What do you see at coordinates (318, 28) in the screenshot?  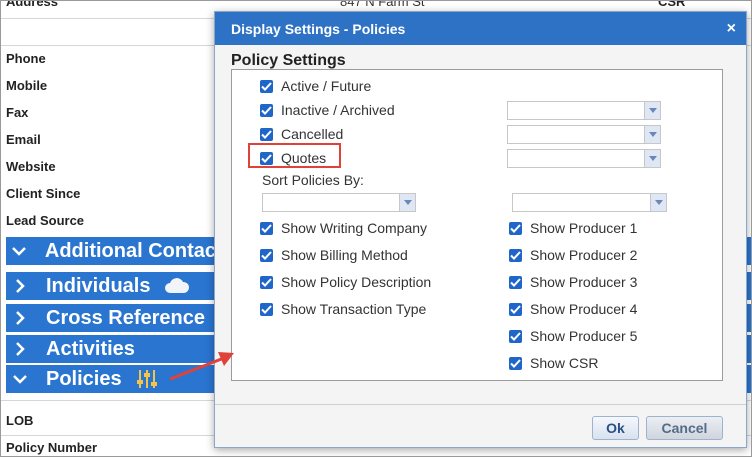 I see `dialog-title: Display Settings - Policies` at bounding box center [318, 28].